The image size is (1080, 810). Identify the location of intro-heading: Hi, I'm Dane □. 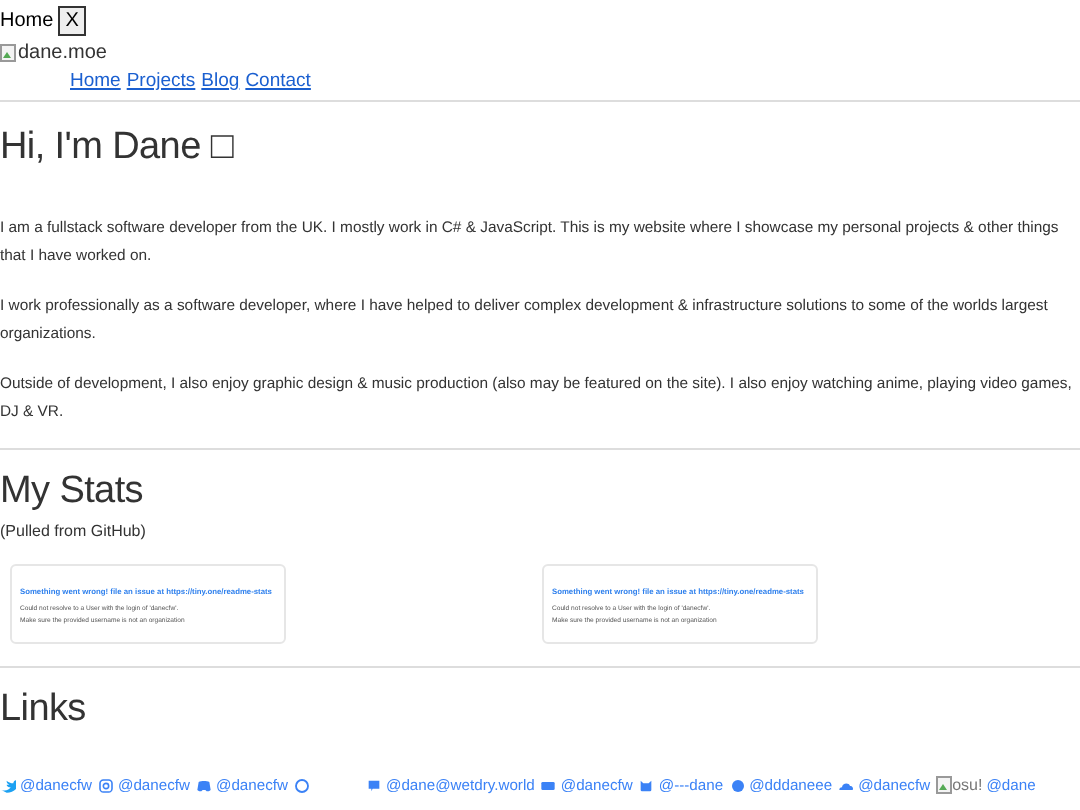
(118, 148).